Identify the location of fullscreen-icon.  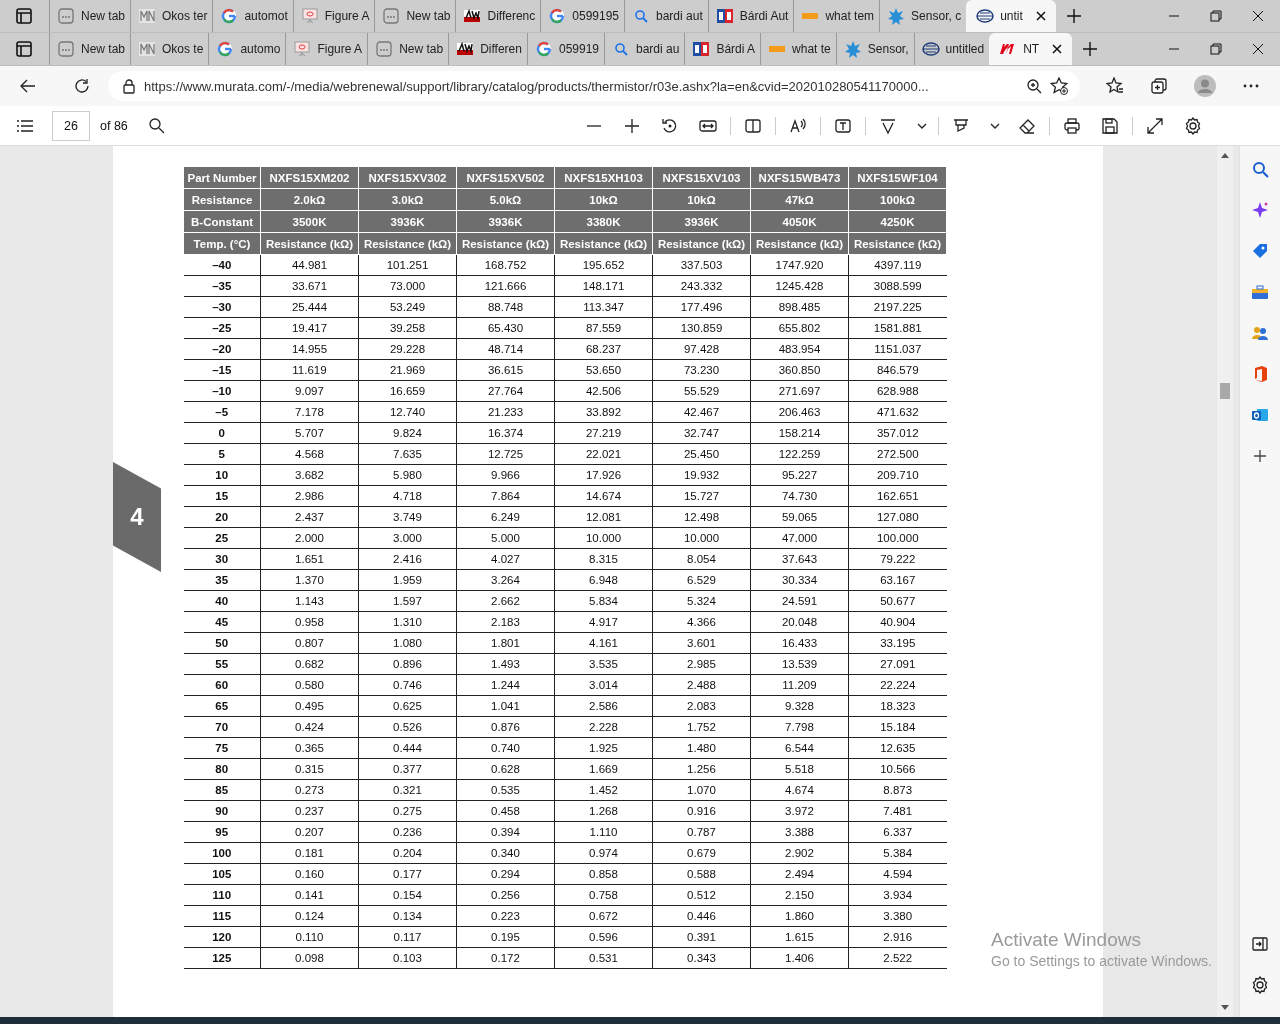
(1155, 125).